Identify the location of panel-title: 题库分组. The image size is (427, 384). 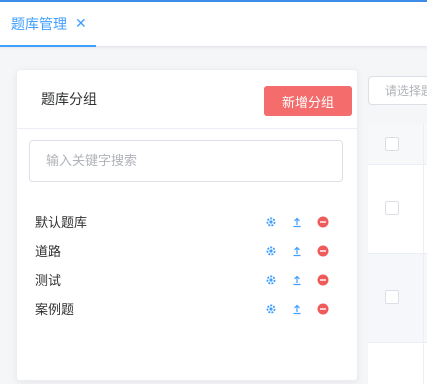
(69, 100).